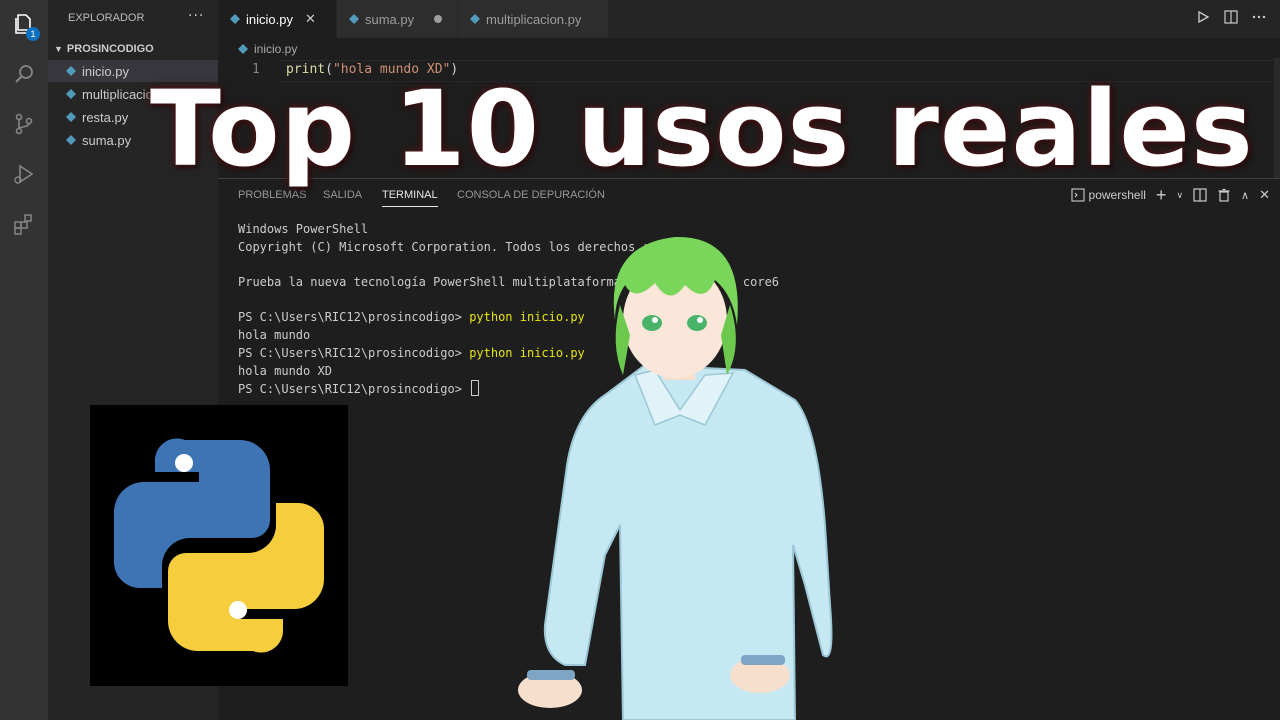 The width and height of the screenshot is (1280, 720). What do you see at coordinates (702, 129) in the screenshot?
I see `thumbnail-headline: Top 10 usos reales` at bounding box center [702, 129].